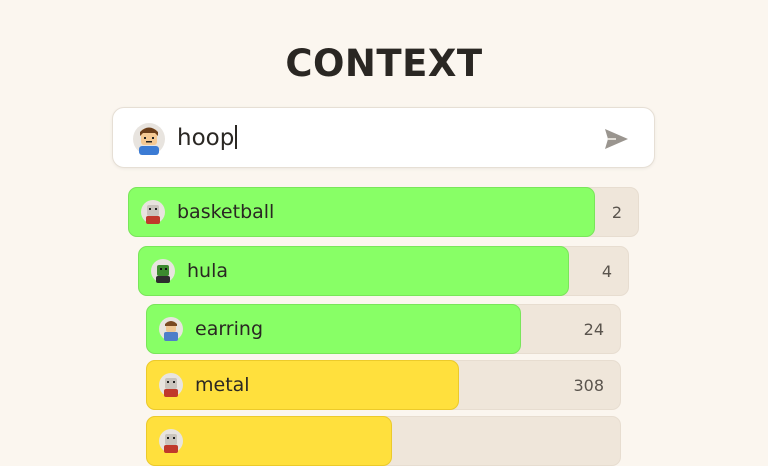 Image resolution: width=768 pixels, height=466 pixels. I want to click on guess-word: earring, so click(229, 329).